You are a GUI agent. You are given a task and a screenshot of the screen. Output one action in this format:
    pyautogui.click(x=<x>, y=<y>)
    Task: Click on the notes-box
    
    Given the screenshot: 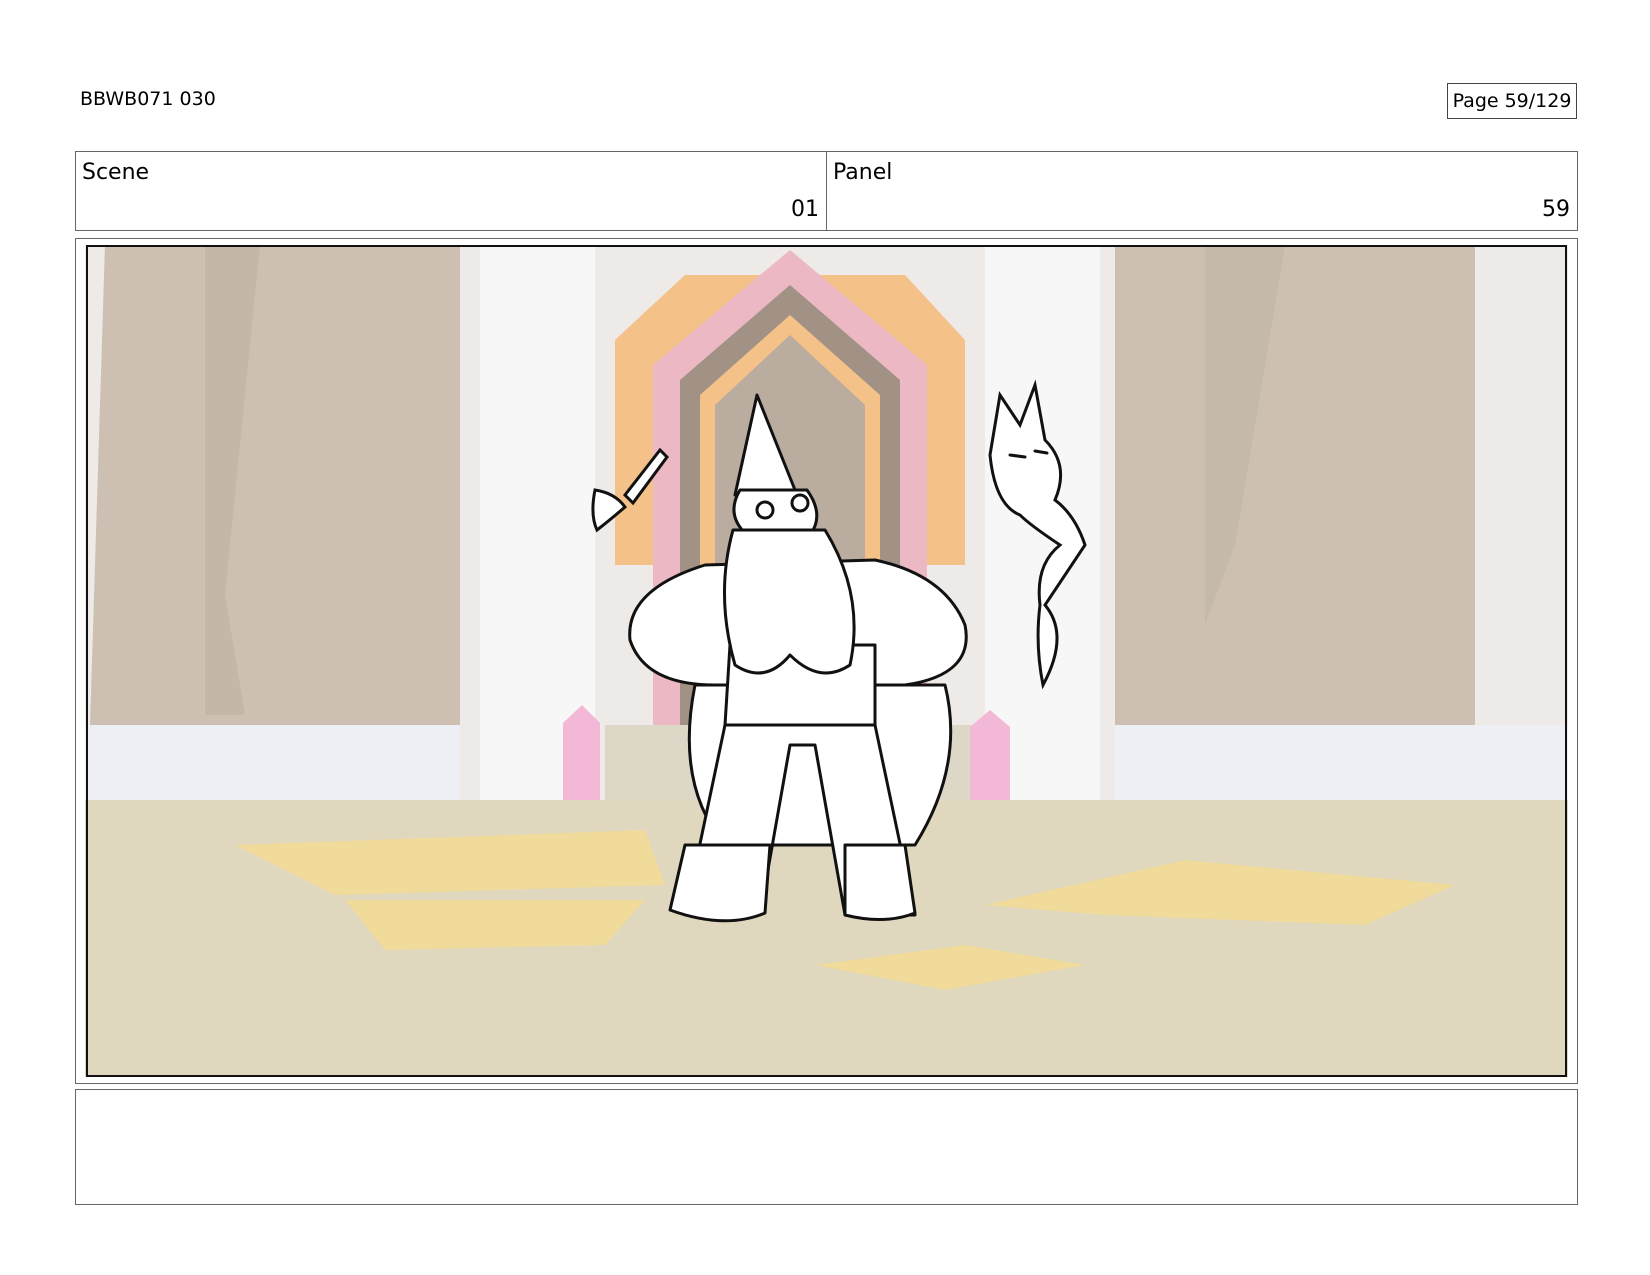 What is the action you would take?
    pyautogui.click(x=826, y=1147)
    